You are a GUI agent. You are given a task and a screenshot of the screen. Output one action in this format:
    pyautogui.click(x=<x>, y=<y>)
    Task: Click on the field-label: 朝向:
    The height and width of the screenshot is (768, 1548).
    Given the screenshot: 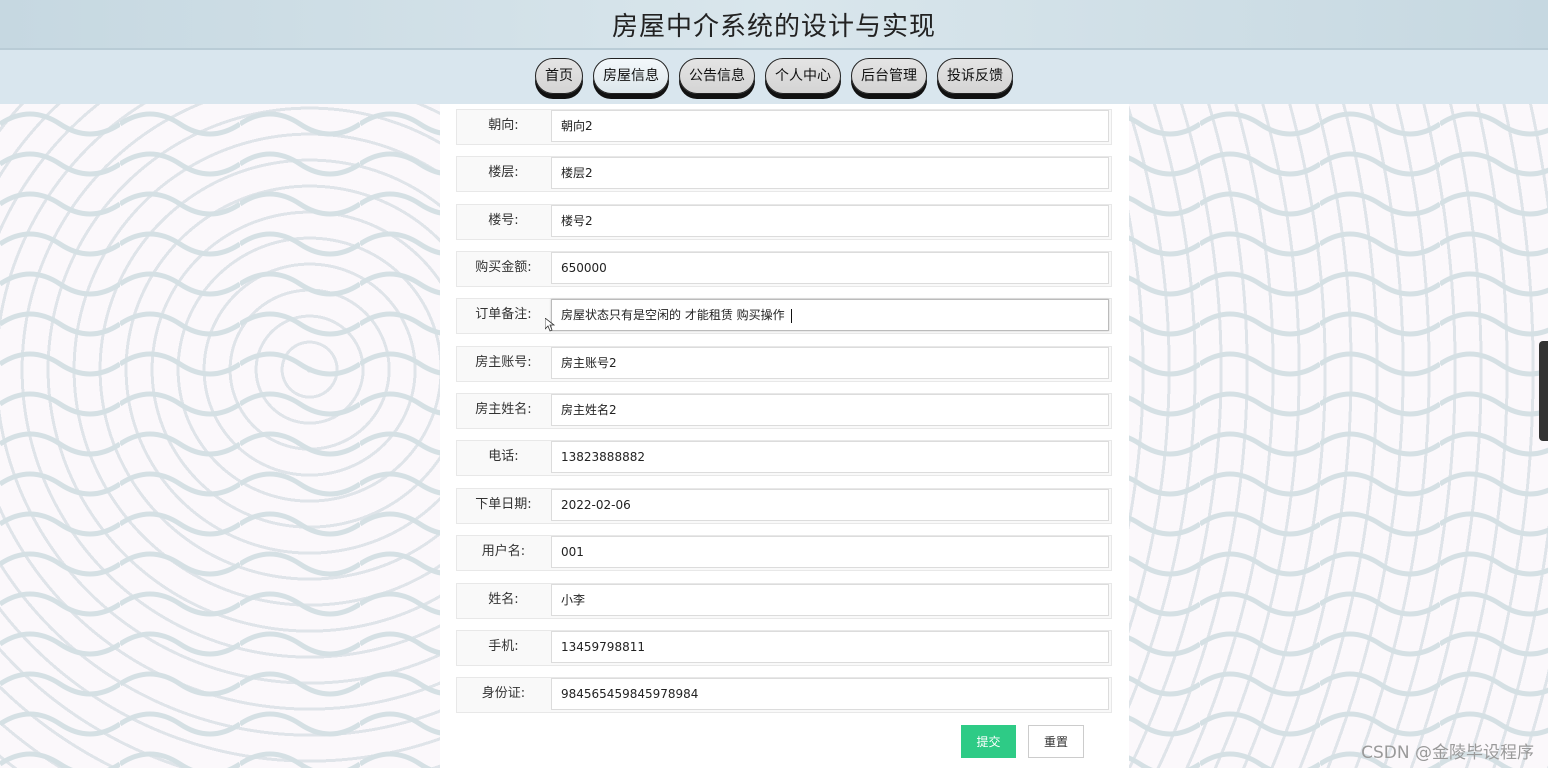 What is the action you would take?
    pyautogui.click(x=503, y=125)
    